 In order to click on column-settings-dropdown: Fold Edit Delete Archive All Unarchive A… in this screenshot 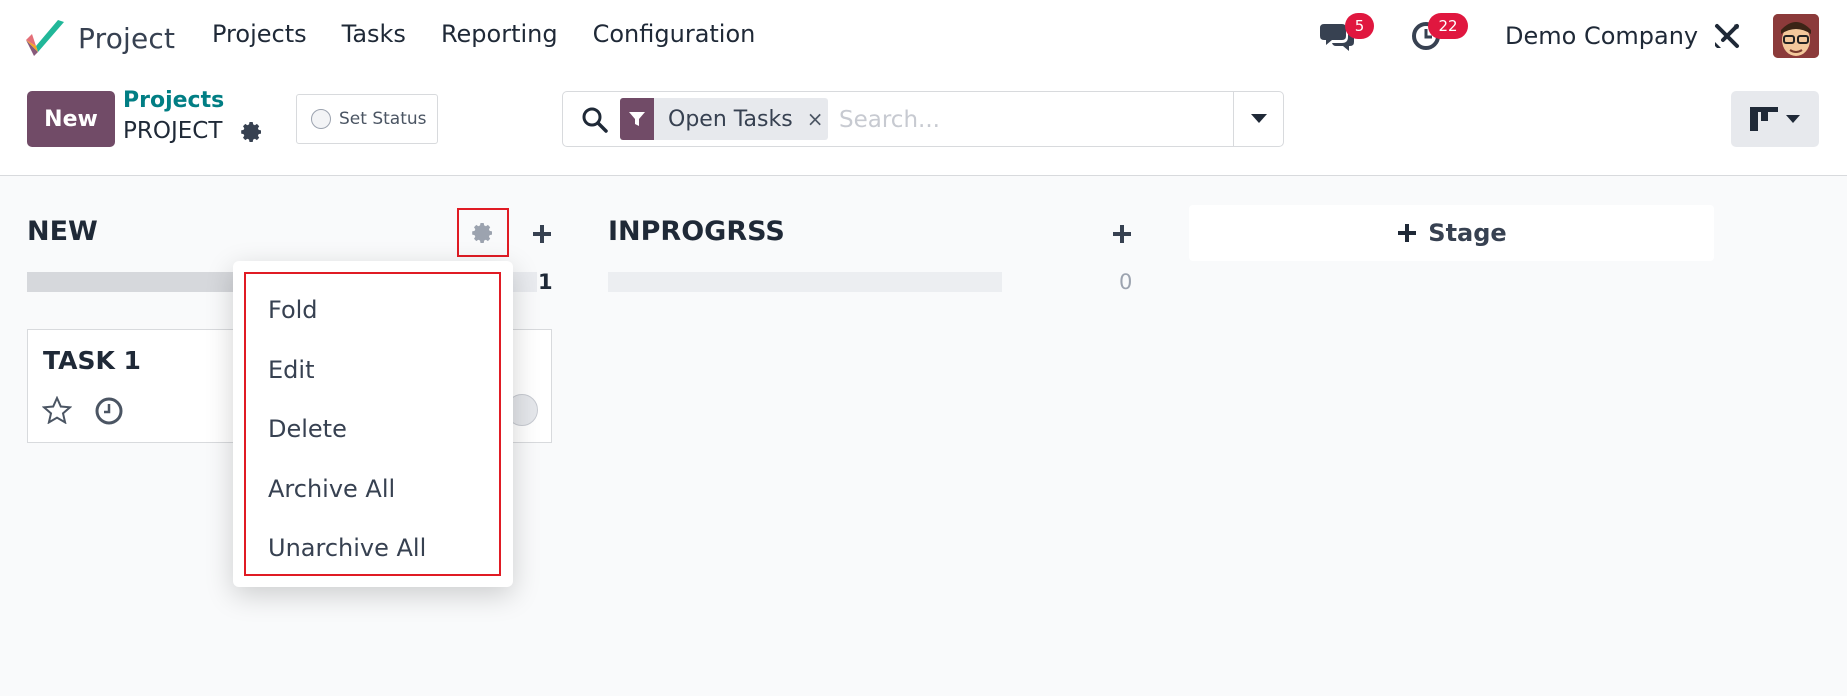, I will do `click(373, 424)`.